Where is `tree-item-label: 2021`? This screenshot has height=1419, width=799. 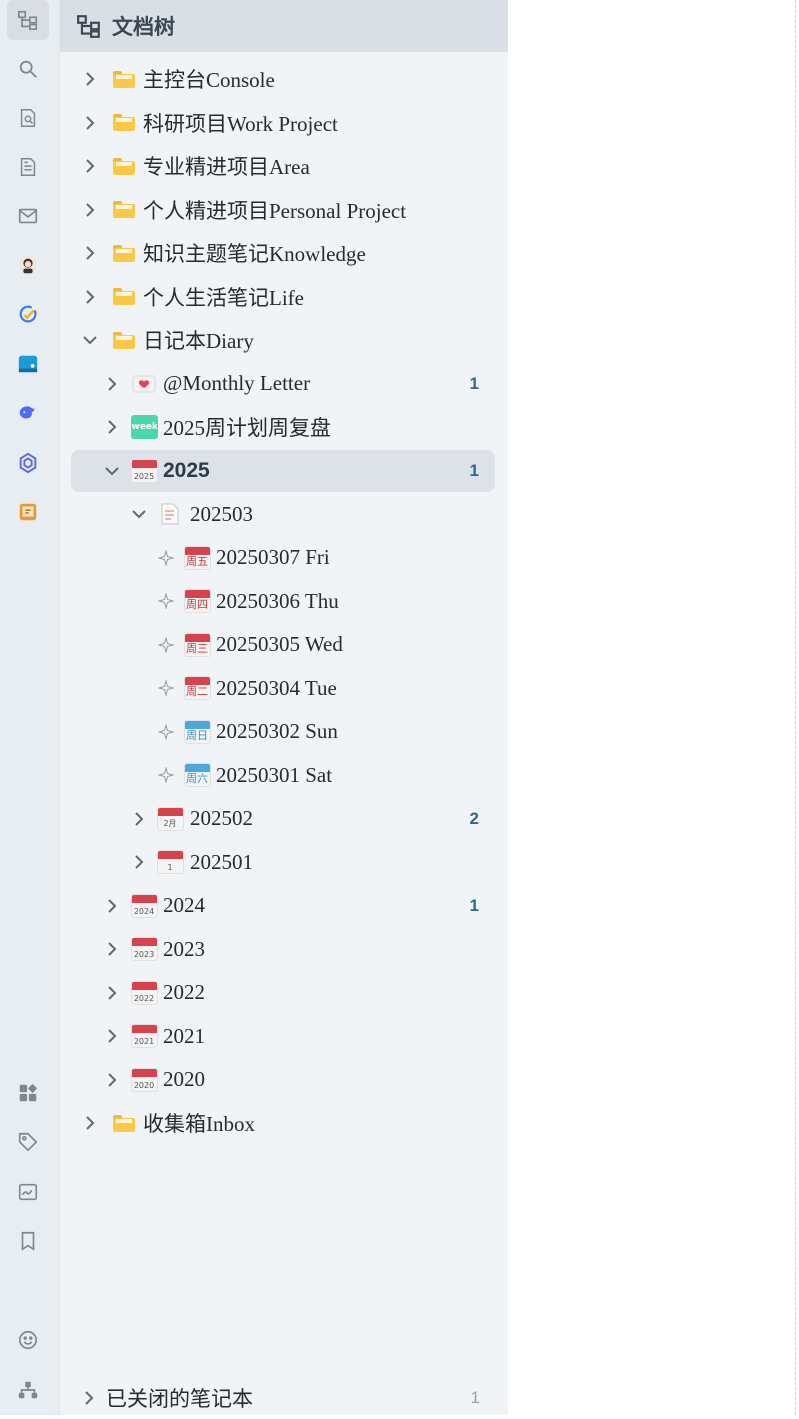
tree-item-label: 2021 is located at coordinates (184, 1035).